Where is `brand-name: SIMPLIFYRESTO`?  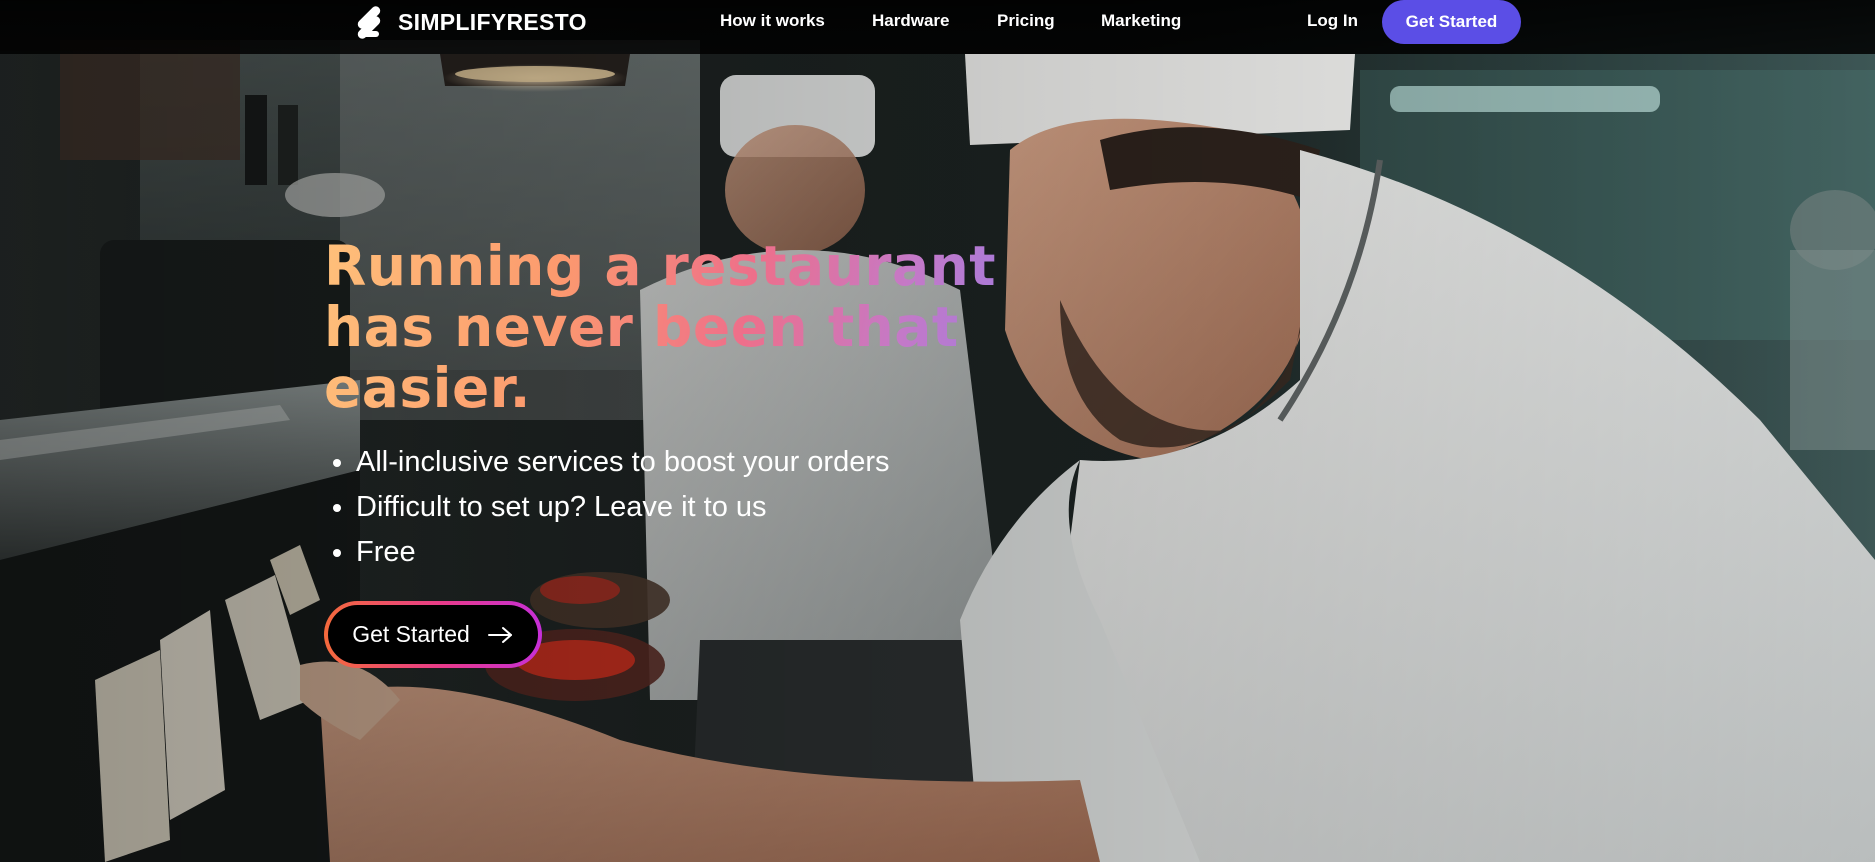
brand-name: SIMPLIFYRESTO is located at coordinates (492, 21).